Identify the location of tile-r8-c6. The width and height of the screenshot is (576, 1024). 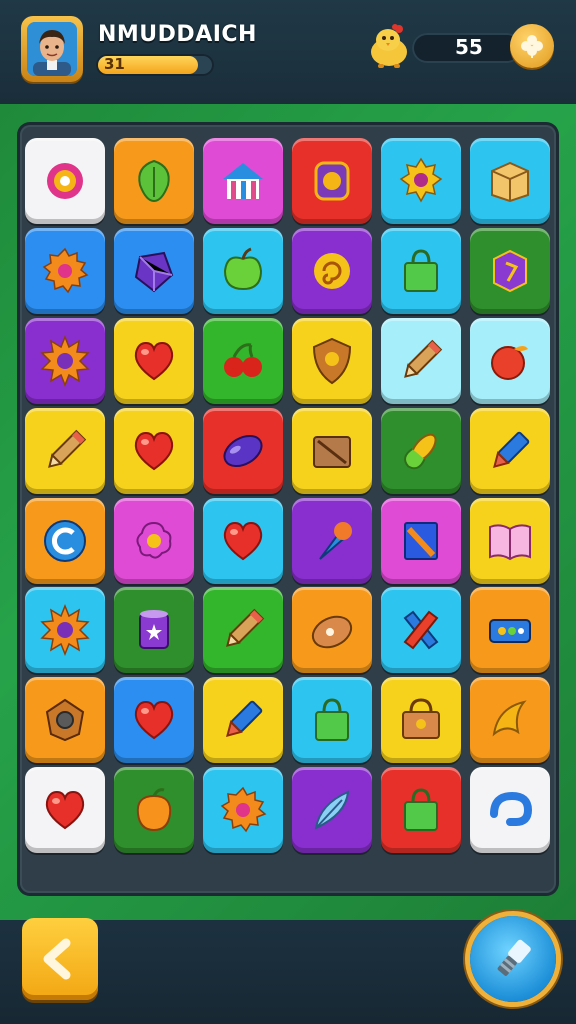
(510, 810).